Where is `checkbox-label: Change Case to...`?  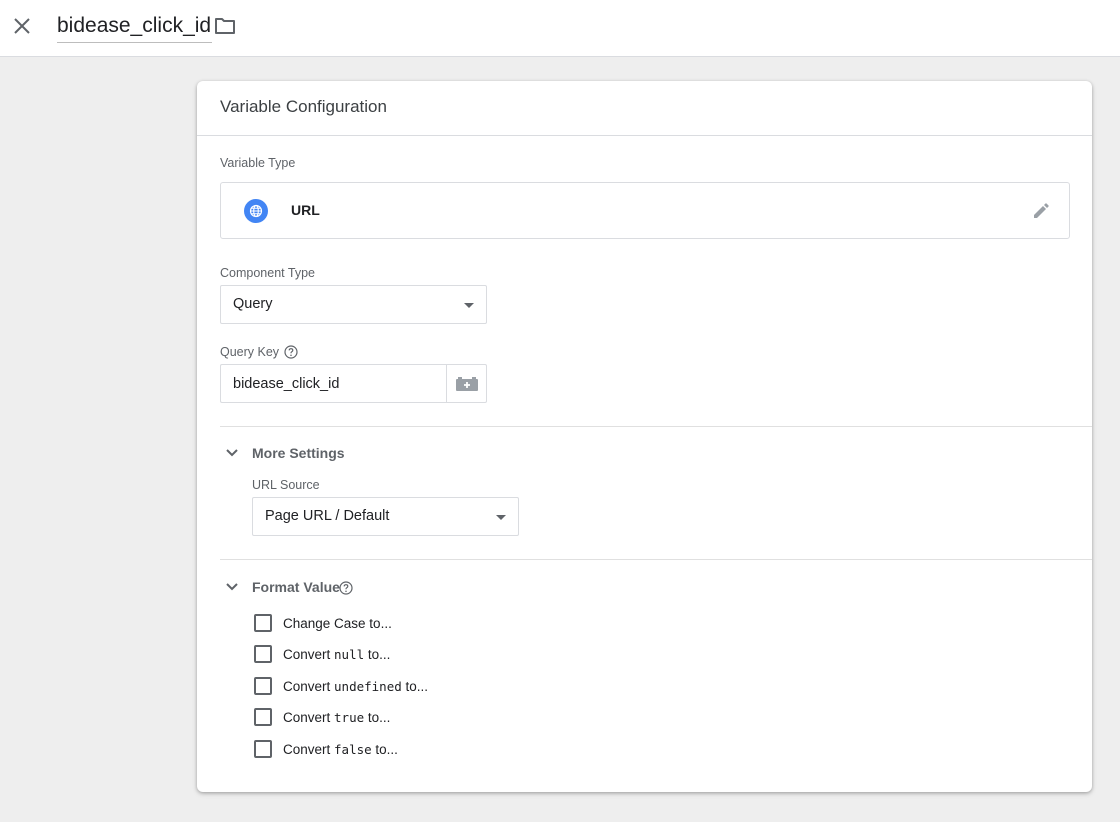
checkbox-label: Change Case to... is located at coordinates (337, 623).